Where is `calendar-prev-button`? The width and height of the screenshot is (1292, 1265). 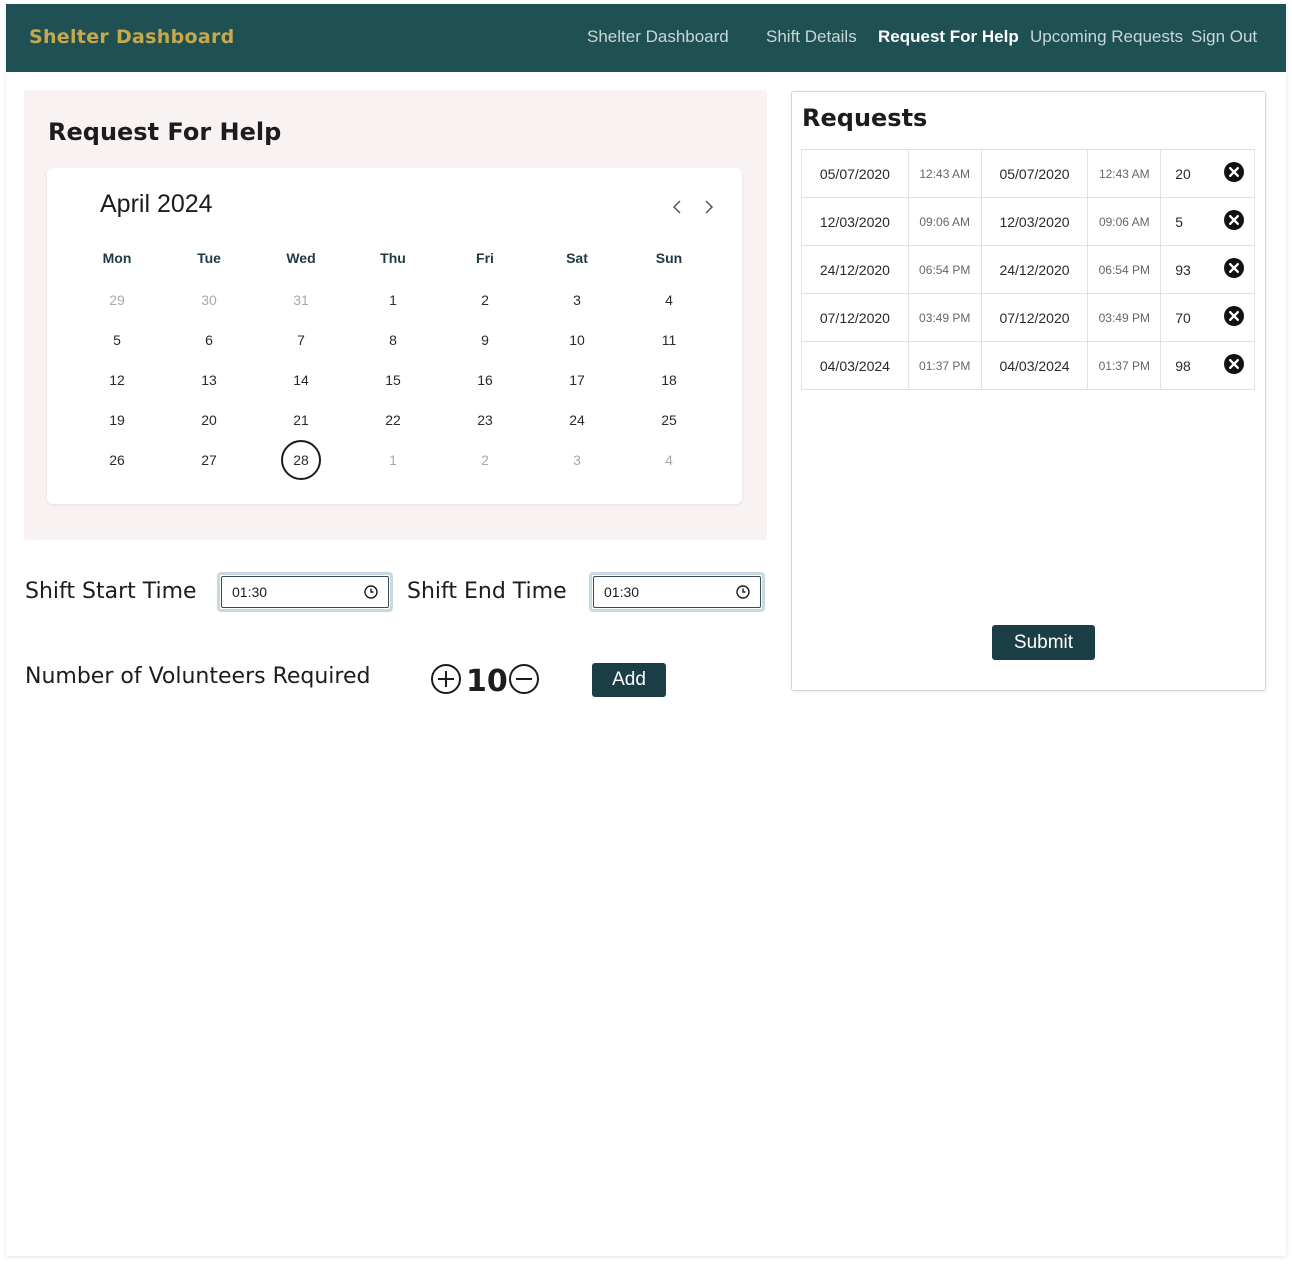 calendar-prev-button is located at coordinates (678, 207).